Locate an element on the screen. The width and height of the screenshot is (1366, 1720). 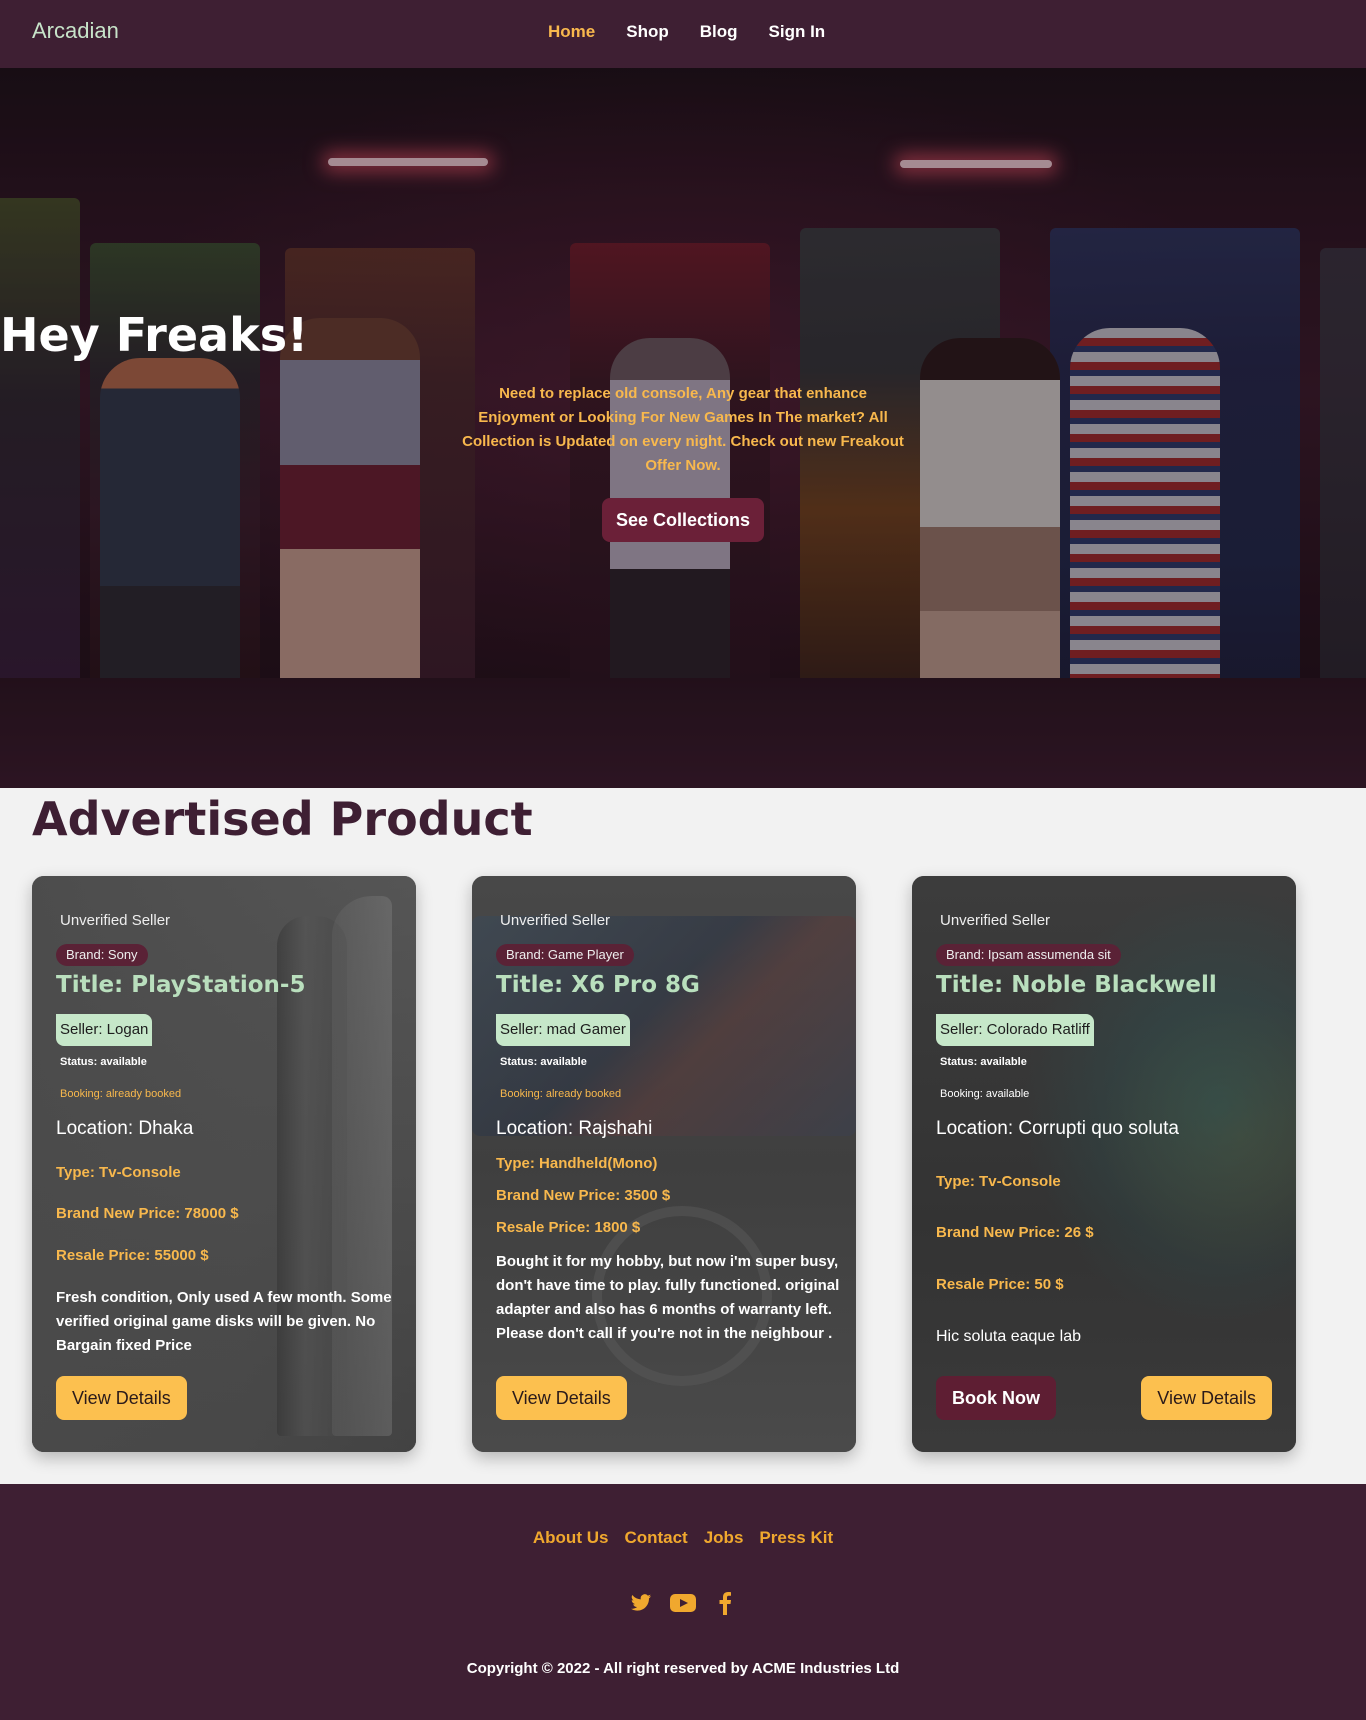
type-text: Type: Handheld(Mono) is located at coordinates (577, 1163).